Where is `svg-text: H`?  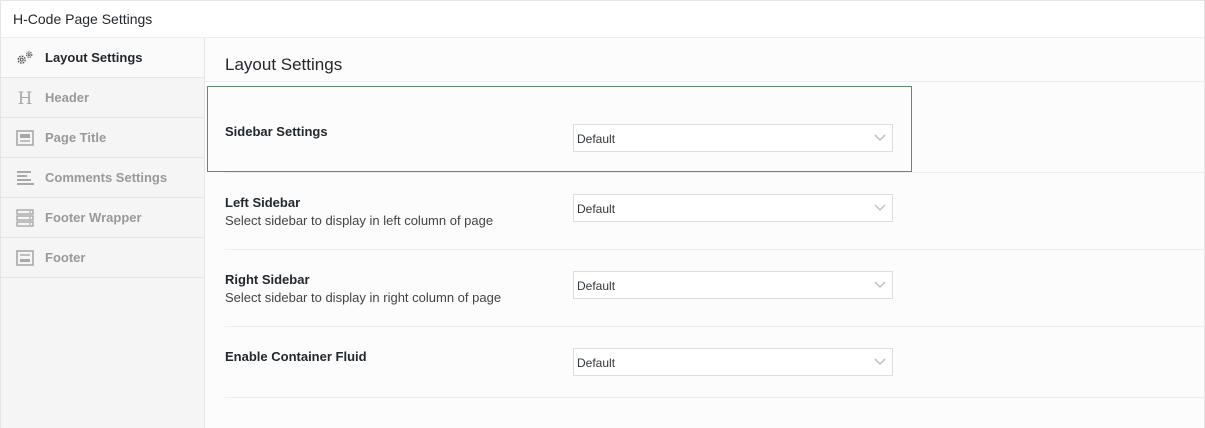
svg-text: H is located at coordinates (25, 98).